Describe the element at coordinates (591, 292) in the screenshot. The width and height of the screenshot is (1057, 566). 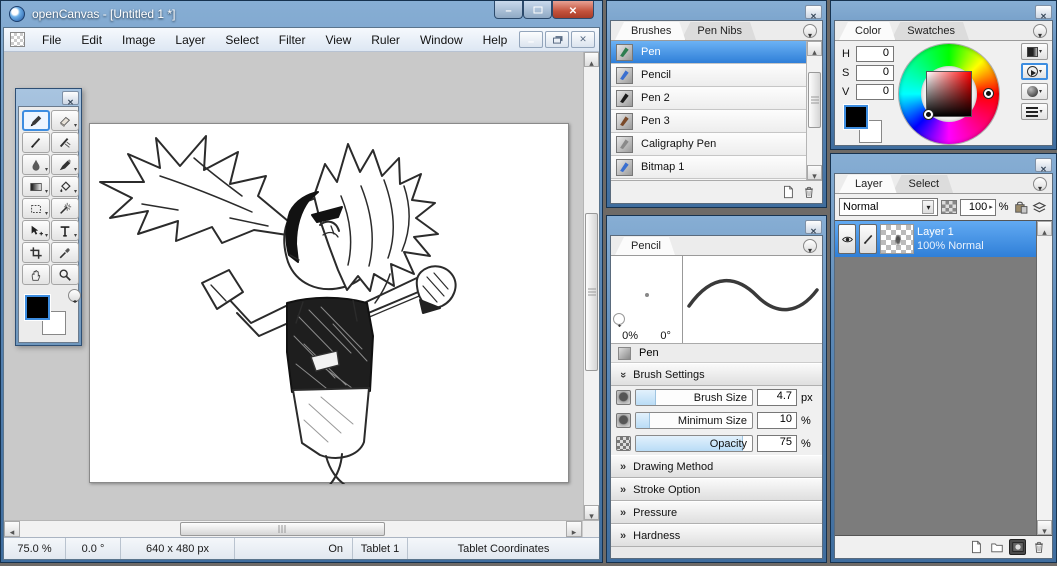
I see `vscroll-thumb` at that location.